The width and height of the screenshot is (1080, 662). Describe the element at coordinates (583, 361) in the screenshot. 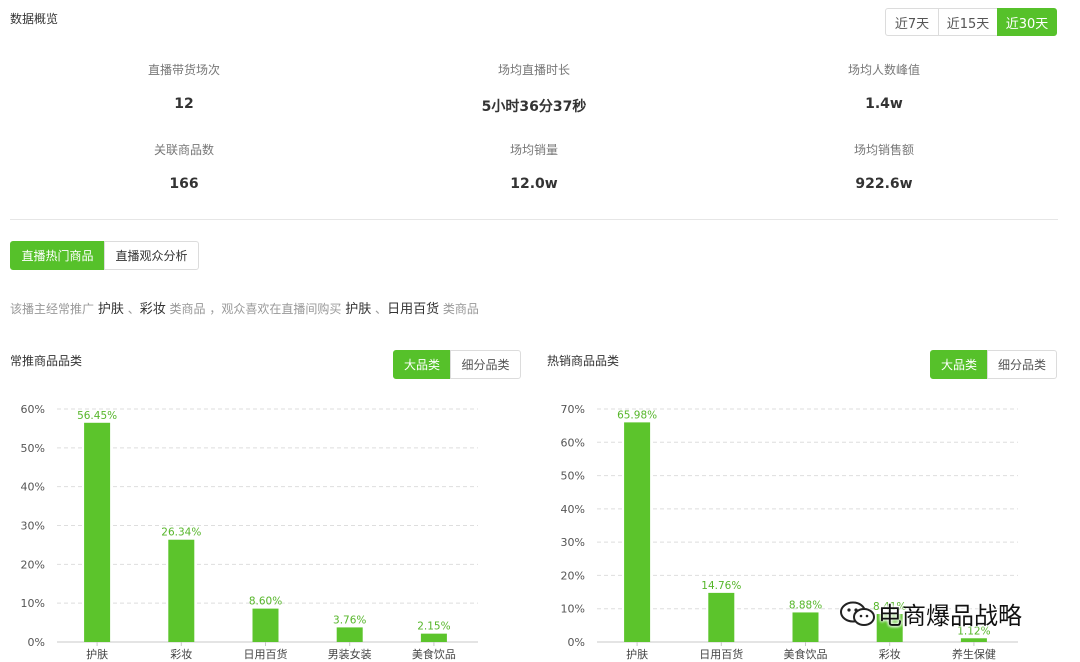

I see `chart-title-bestselling: 热销商品品类` at that location.